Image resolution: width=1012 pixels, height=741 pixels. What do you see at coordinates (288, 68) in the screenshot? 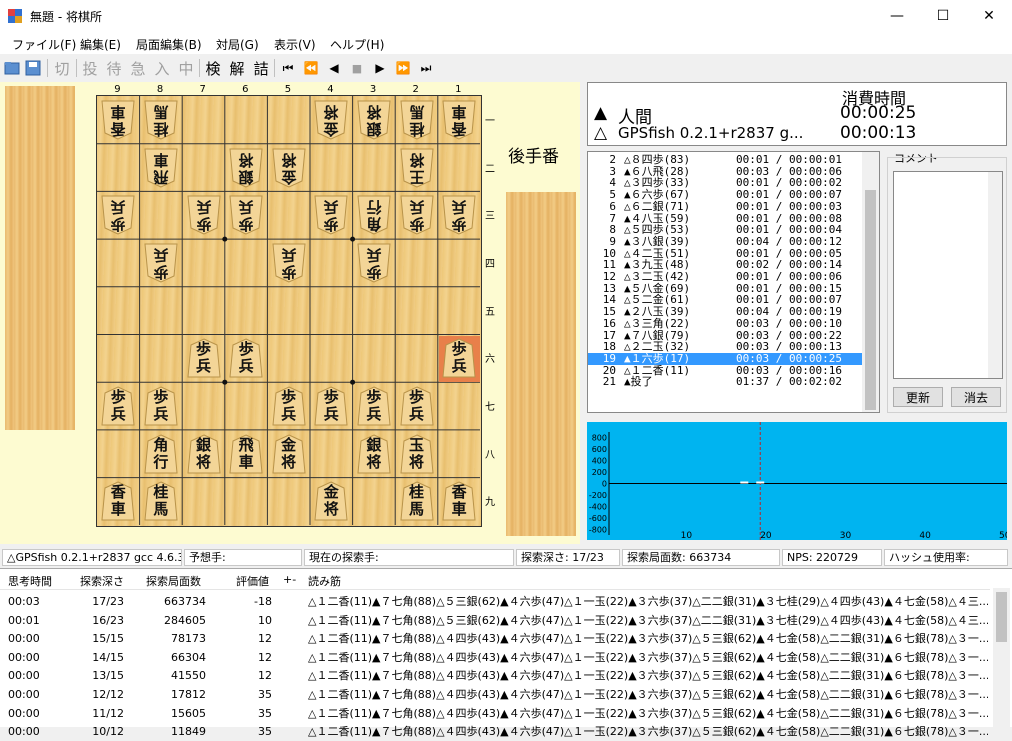
I see `first-move-icon: ⏮` at bounding box center [288, 68].